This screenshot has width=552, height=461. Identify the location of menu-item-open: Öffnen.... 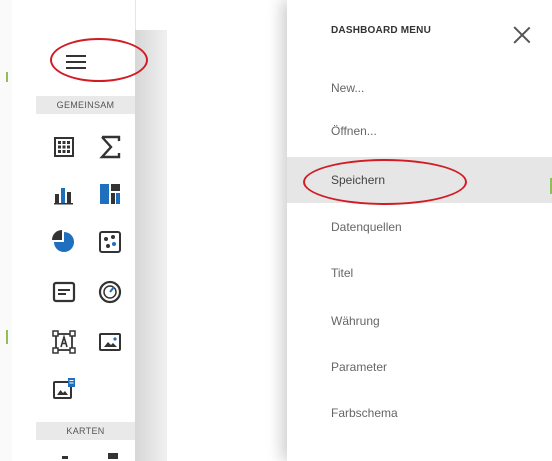
(419, 131).